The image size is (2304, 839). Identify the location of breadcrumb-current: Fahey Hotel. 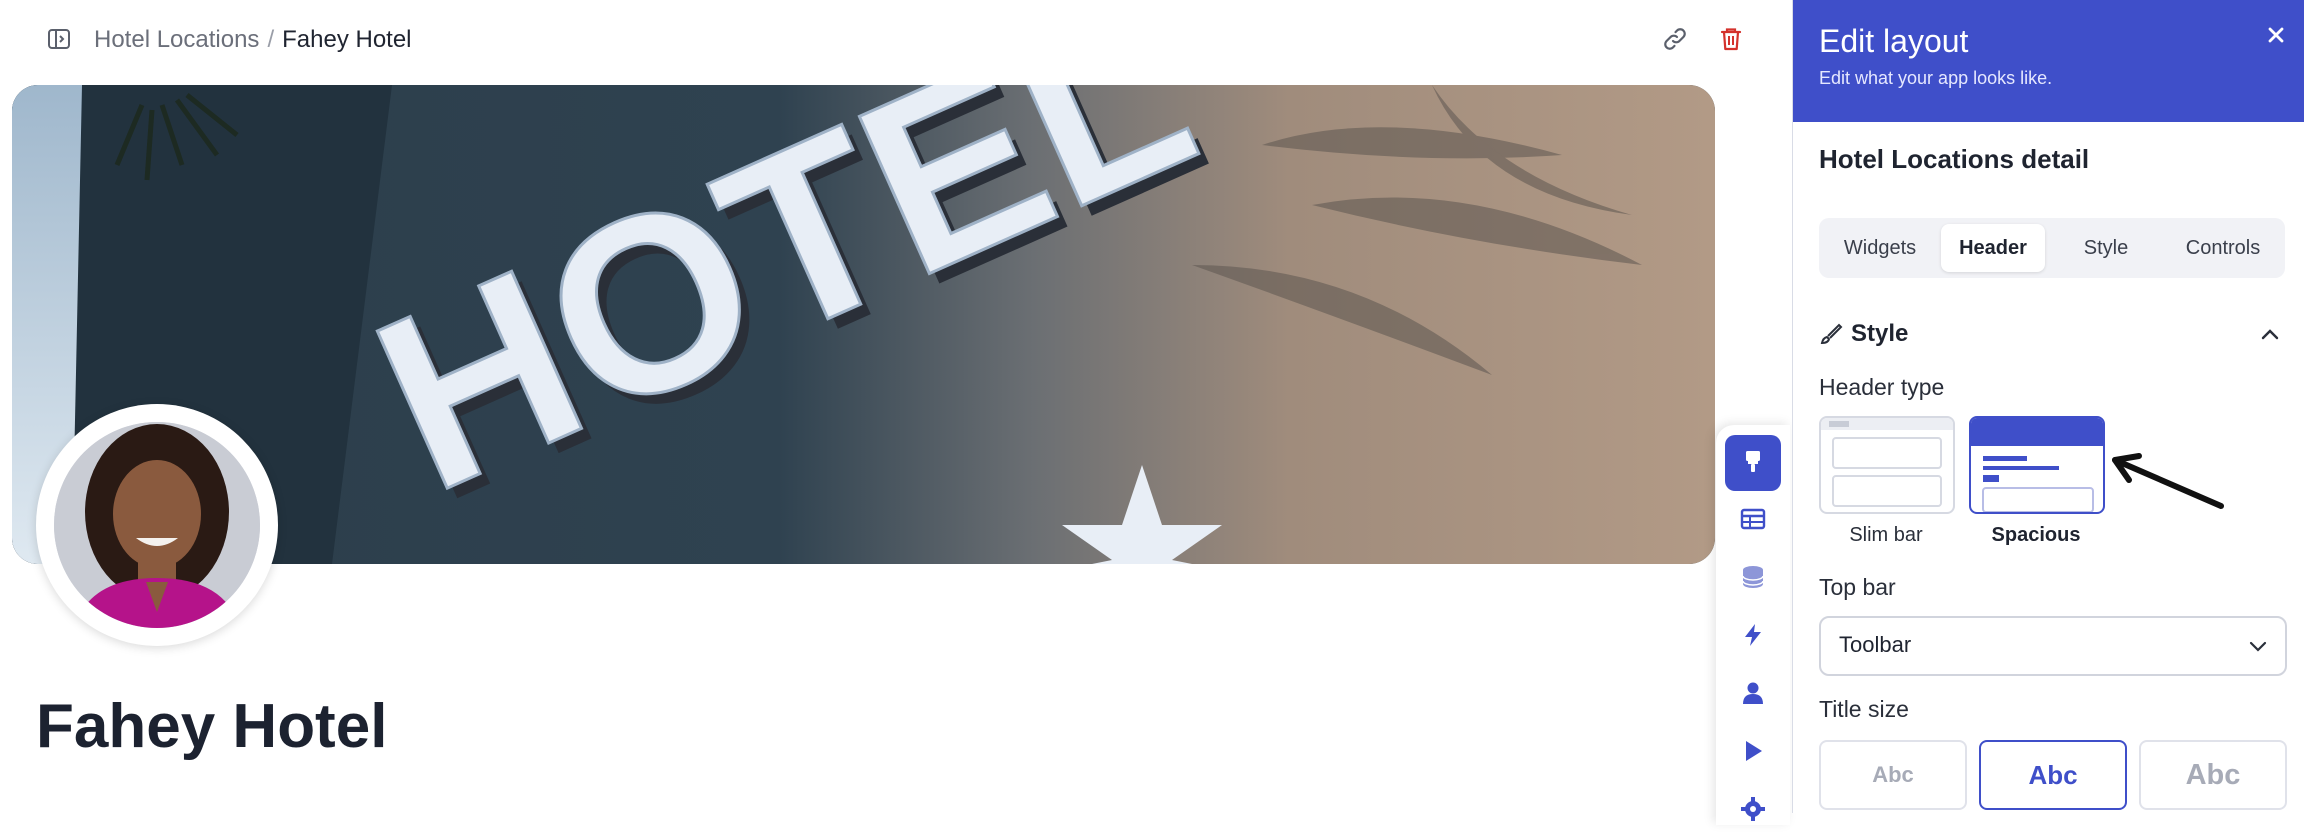
(347, 39).